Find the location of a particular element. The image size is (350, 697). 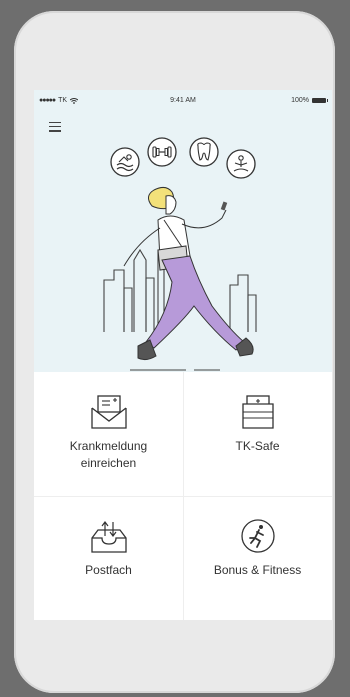

battery-icon is located at coordinates (320, 100).